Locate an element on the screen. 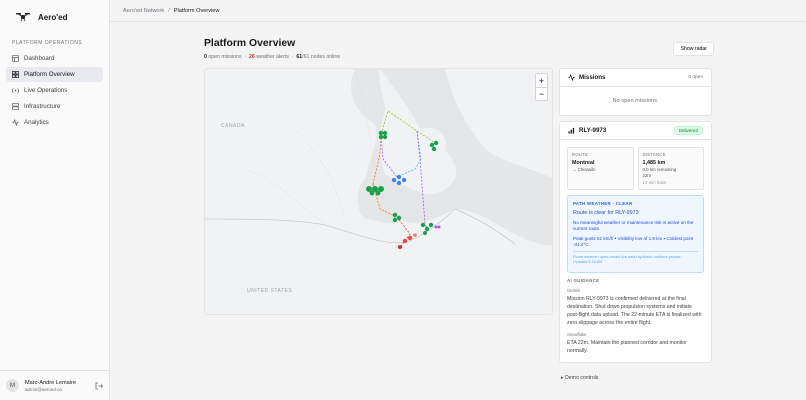 This screenshot has width=806, height=400. route-label: ROUTE is located at coordinates (580, 154).